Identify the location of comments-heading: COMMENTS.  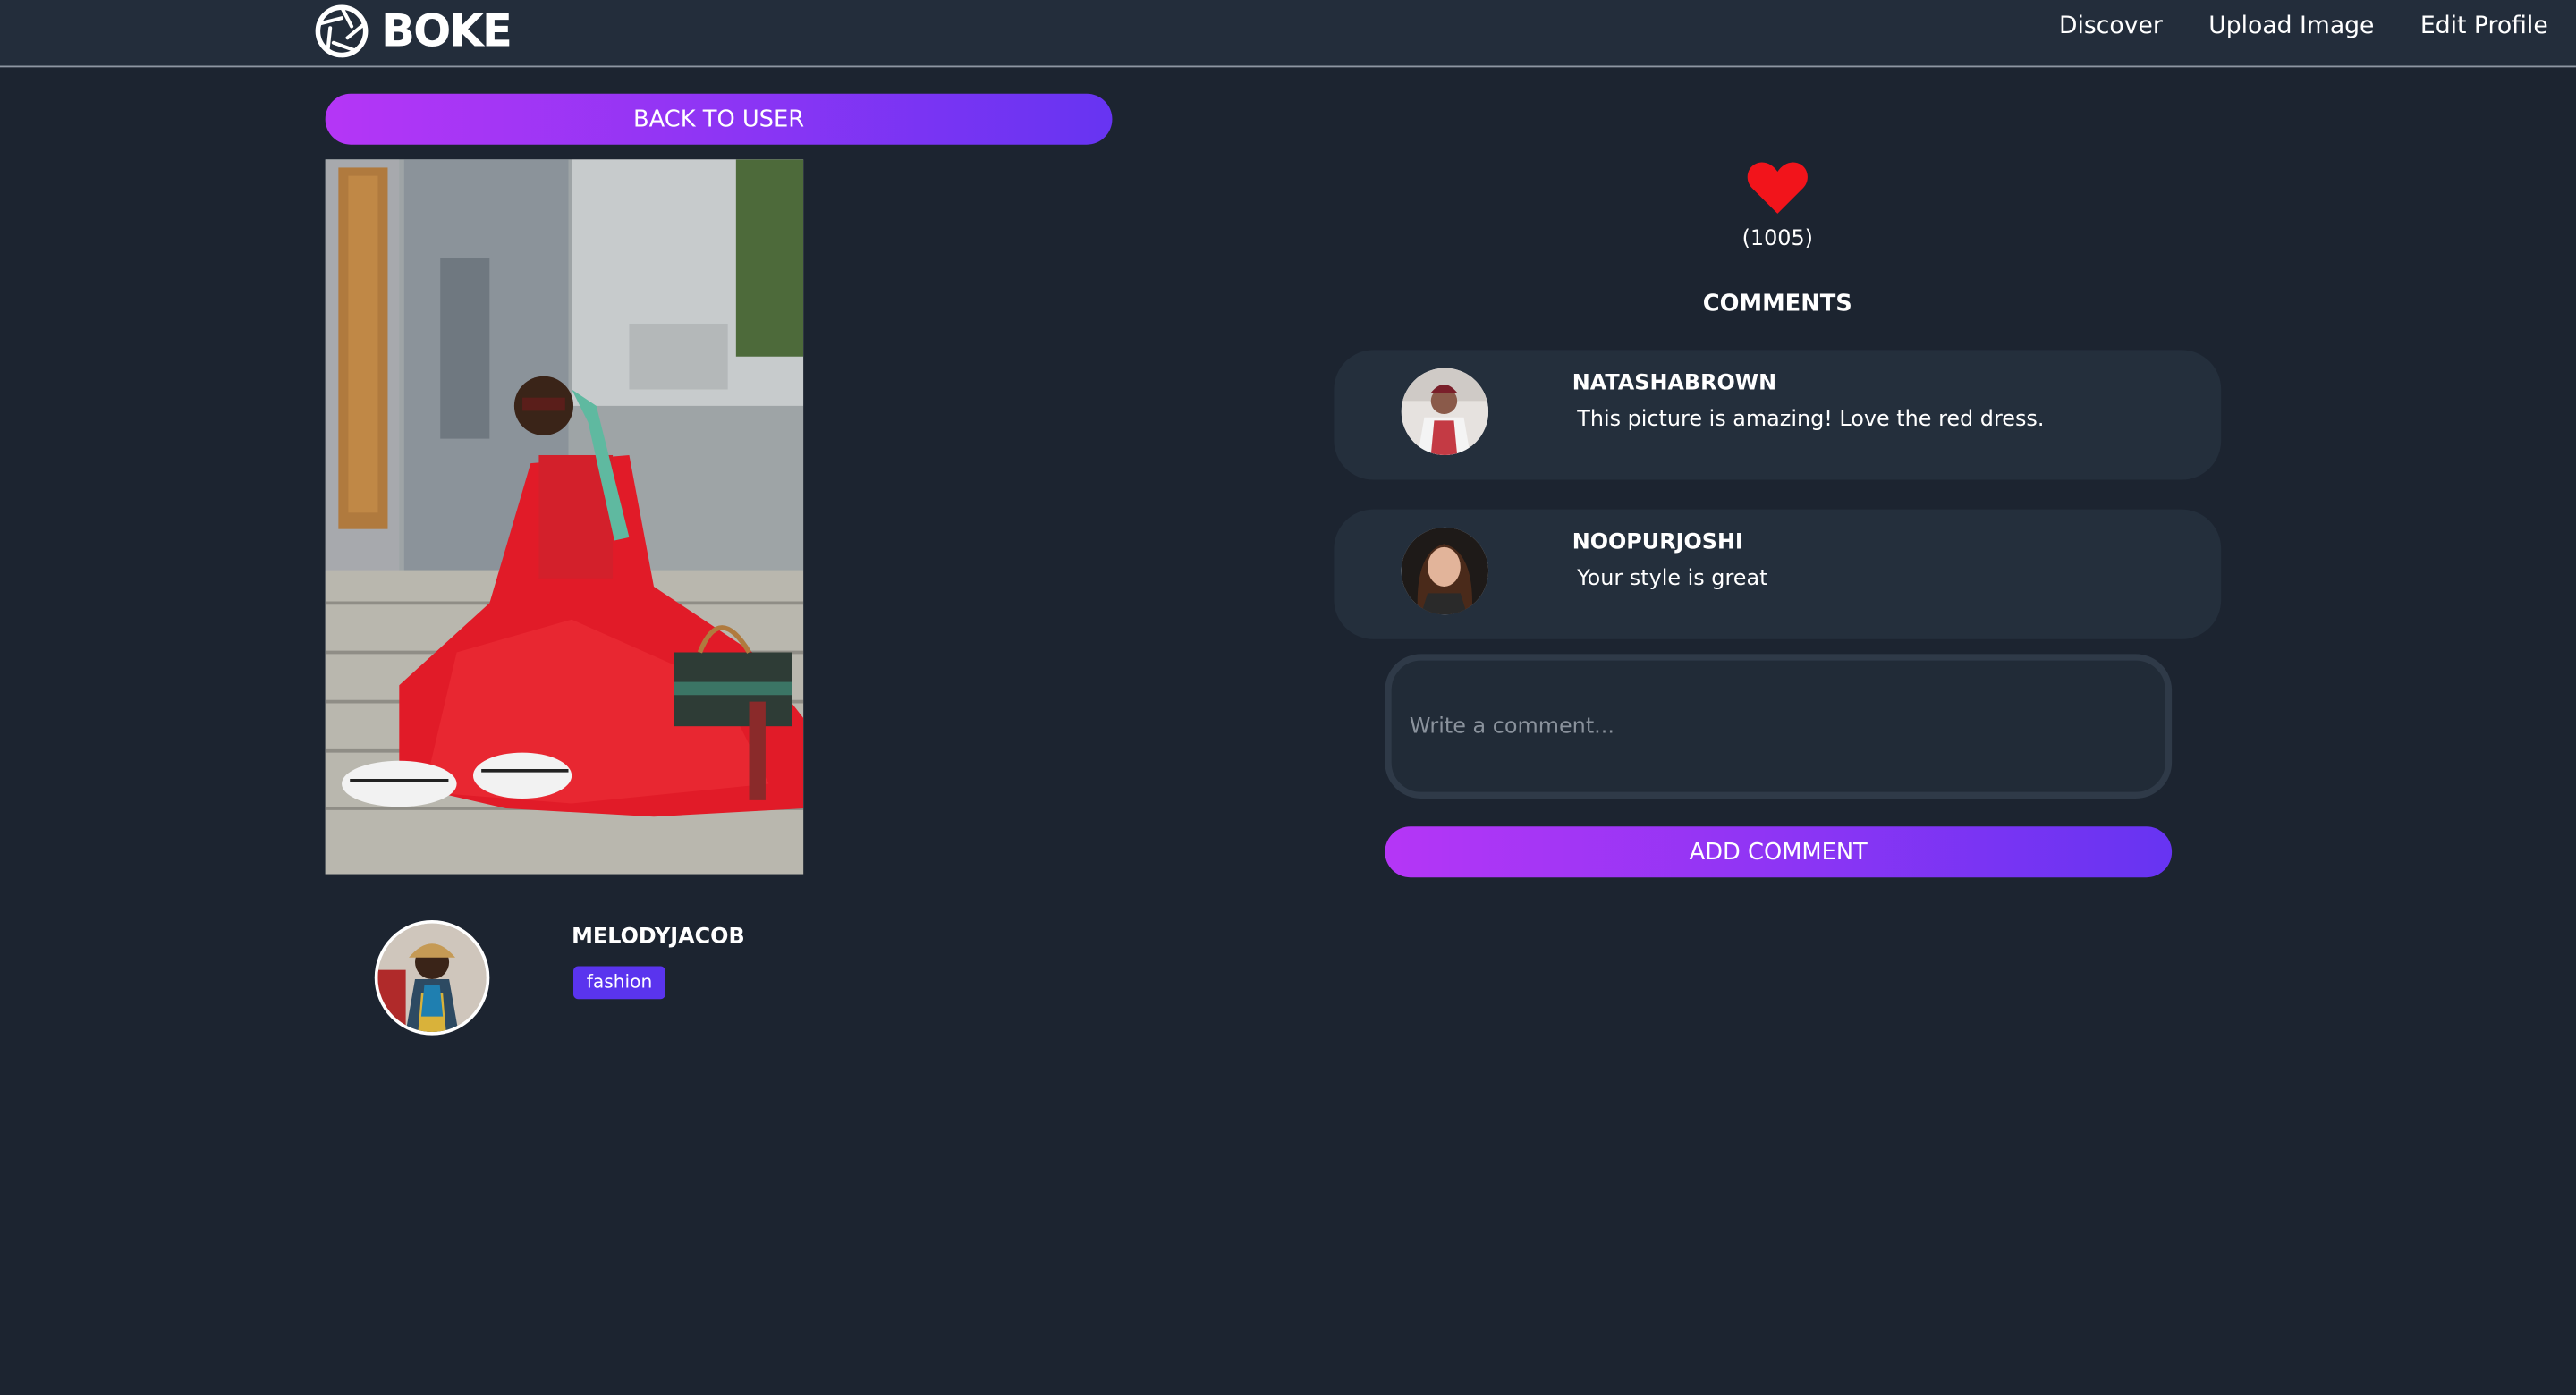
(1777, 304).